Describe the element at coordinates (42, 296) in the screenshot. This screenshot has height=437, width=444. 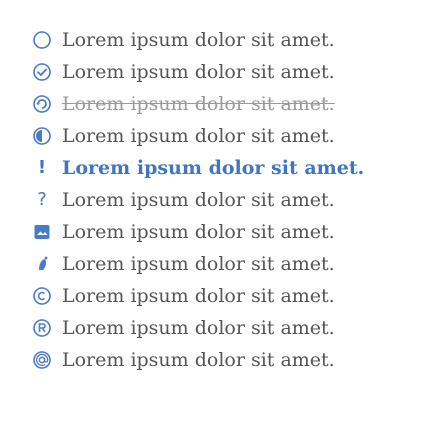
I see `copyright-circle-icon` at that location.